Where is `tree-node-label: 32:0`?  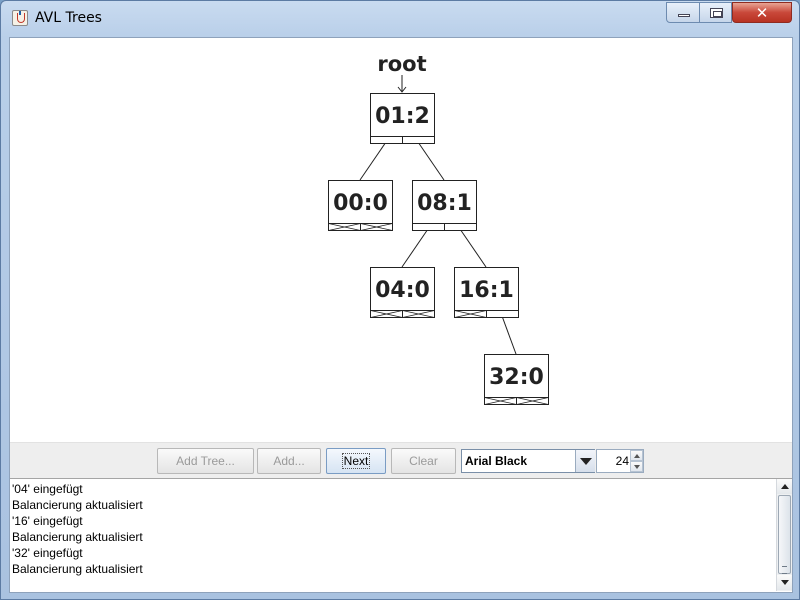 tree-node-label: 32:0 is located at coordinates (516, 377).